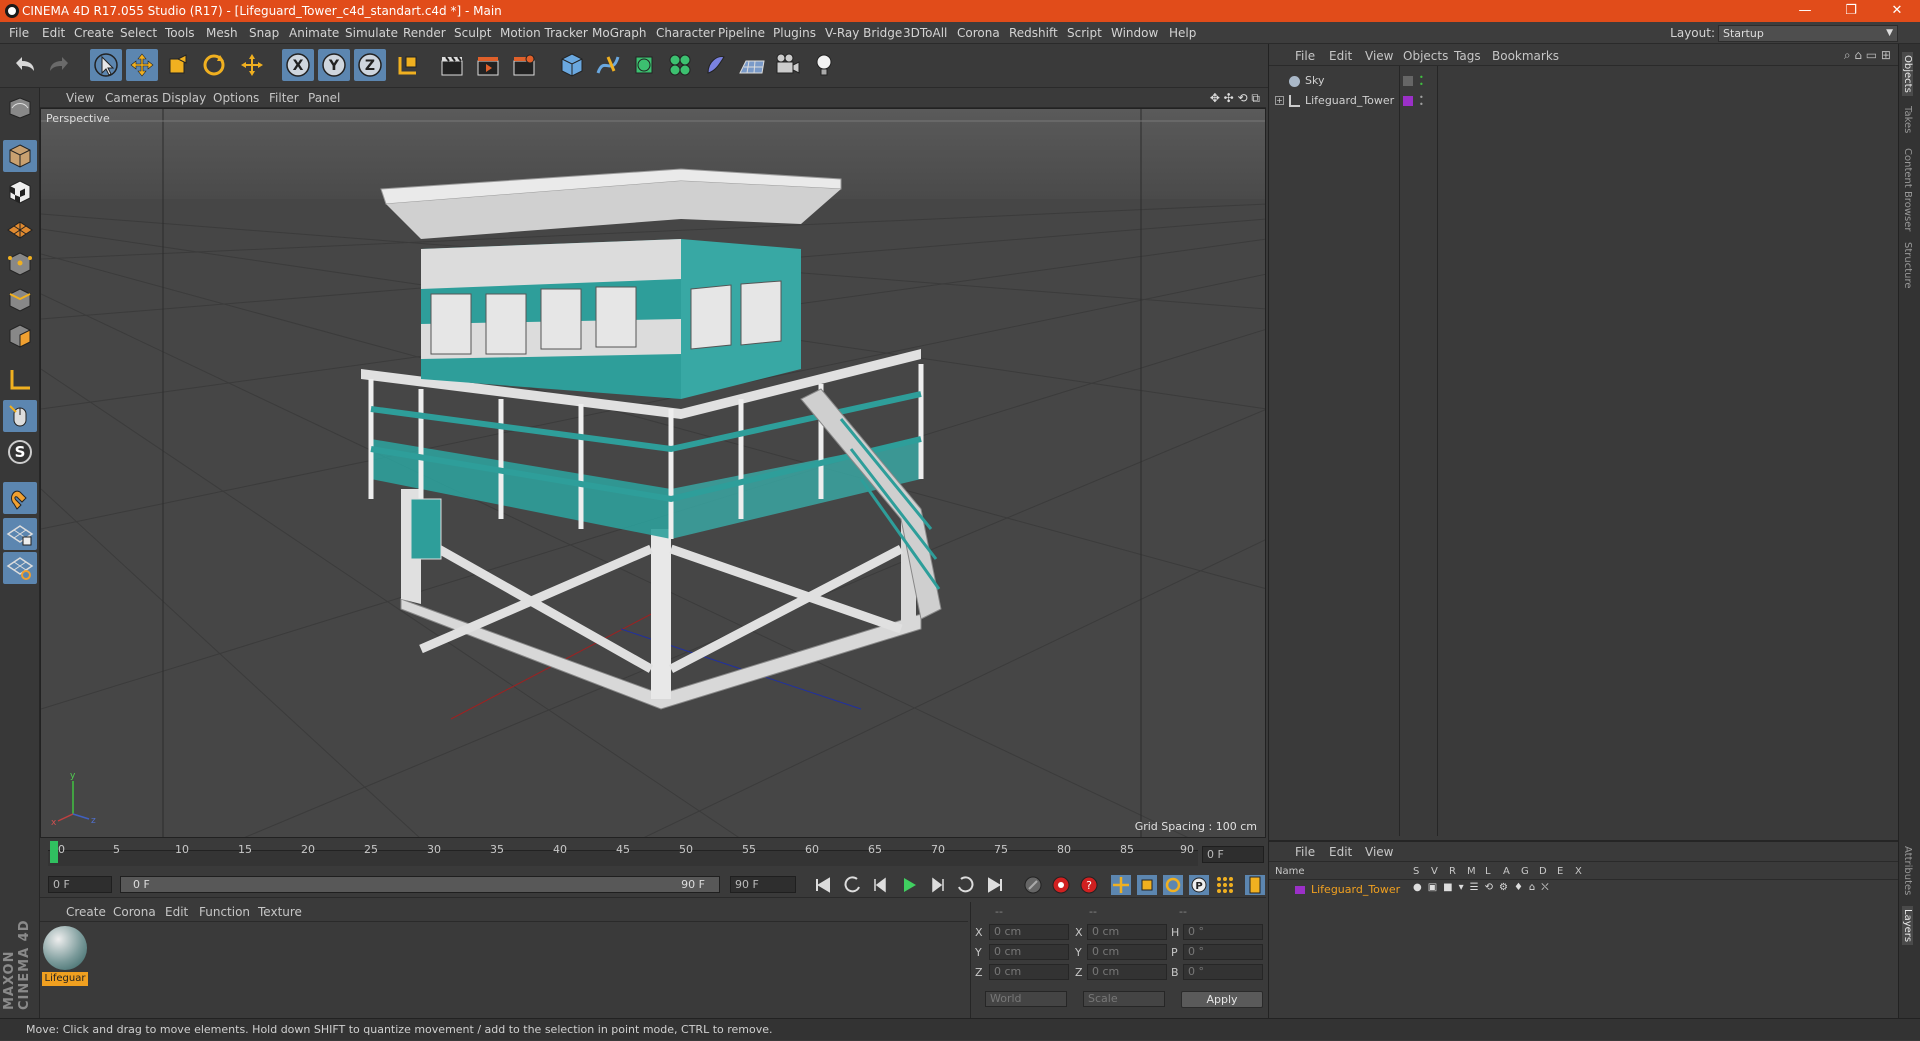 The height and width of the screenshot is (1041, 1920). Describe the element at coordinates (788, 65) in the screenshot. I see `add-camera-button` at that location.